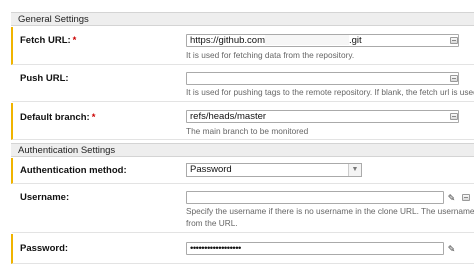 Image resolution: width=474 pixels, height=277 pixels. What do you see at coordinates (211, 169) in the screenshot?
I see `authentication-method-value: Password` at bounding box center [211, 169].